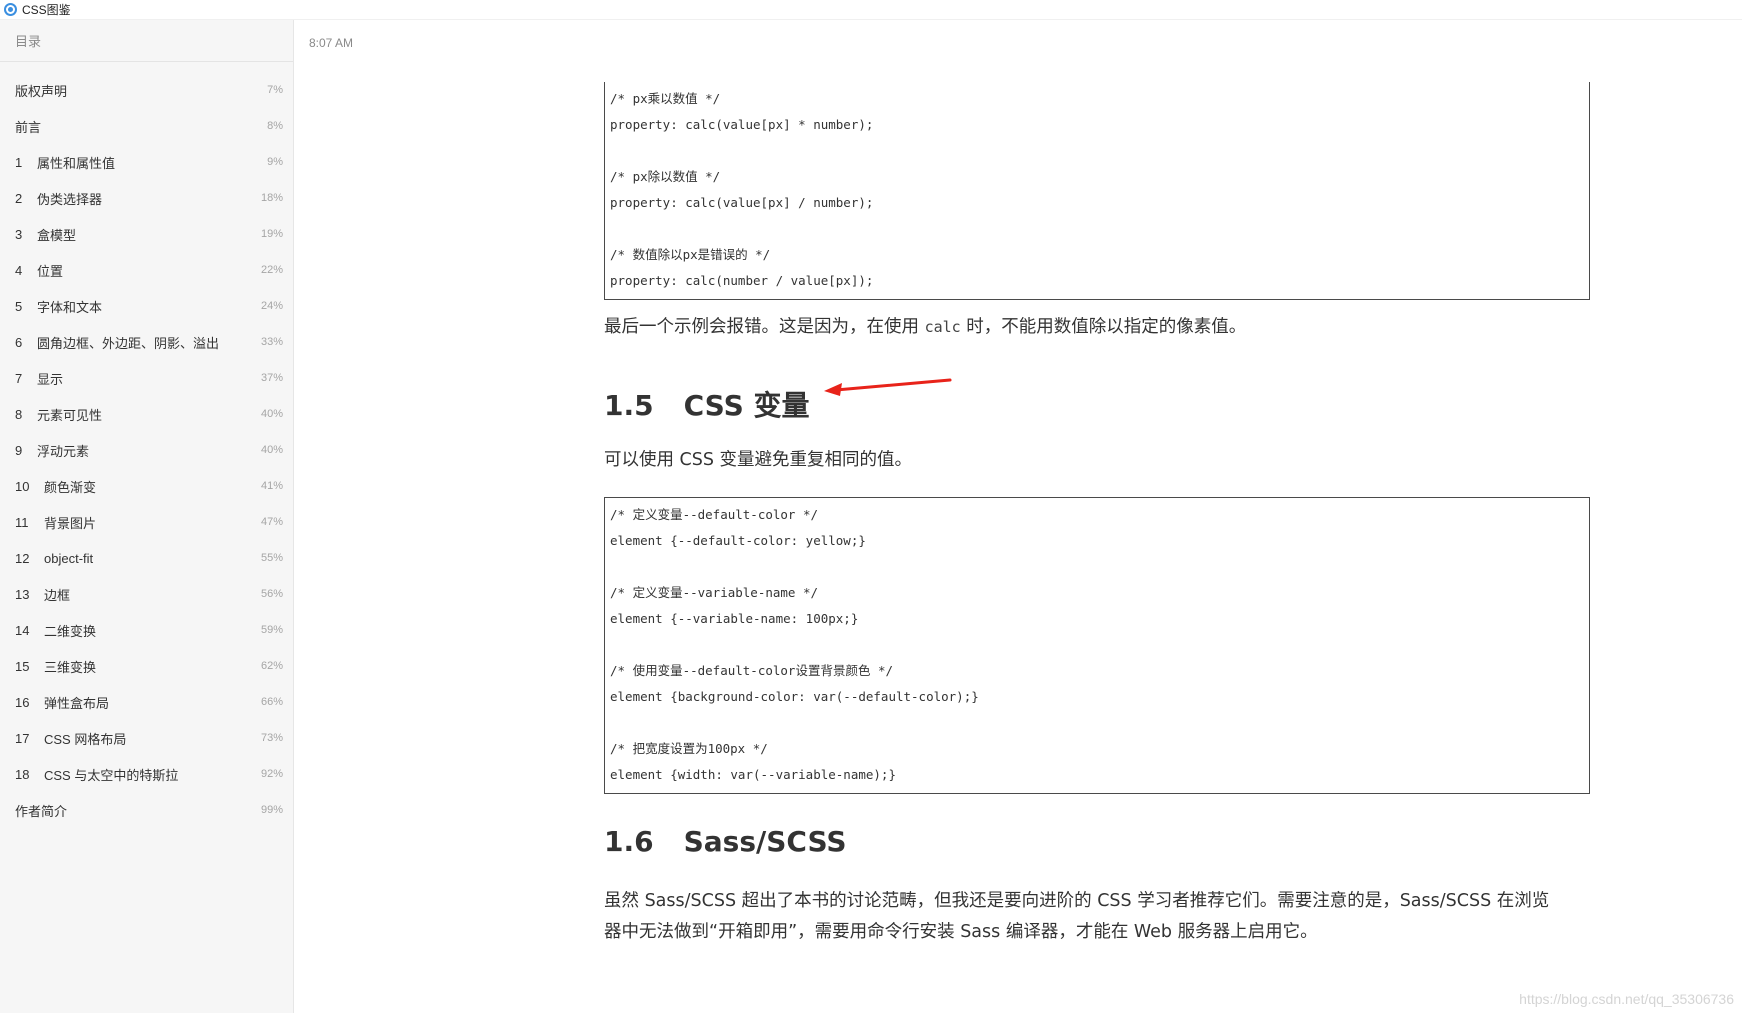  I want to click on toc-item: 17 CSS 网格布局 73%, so click(146, 738).